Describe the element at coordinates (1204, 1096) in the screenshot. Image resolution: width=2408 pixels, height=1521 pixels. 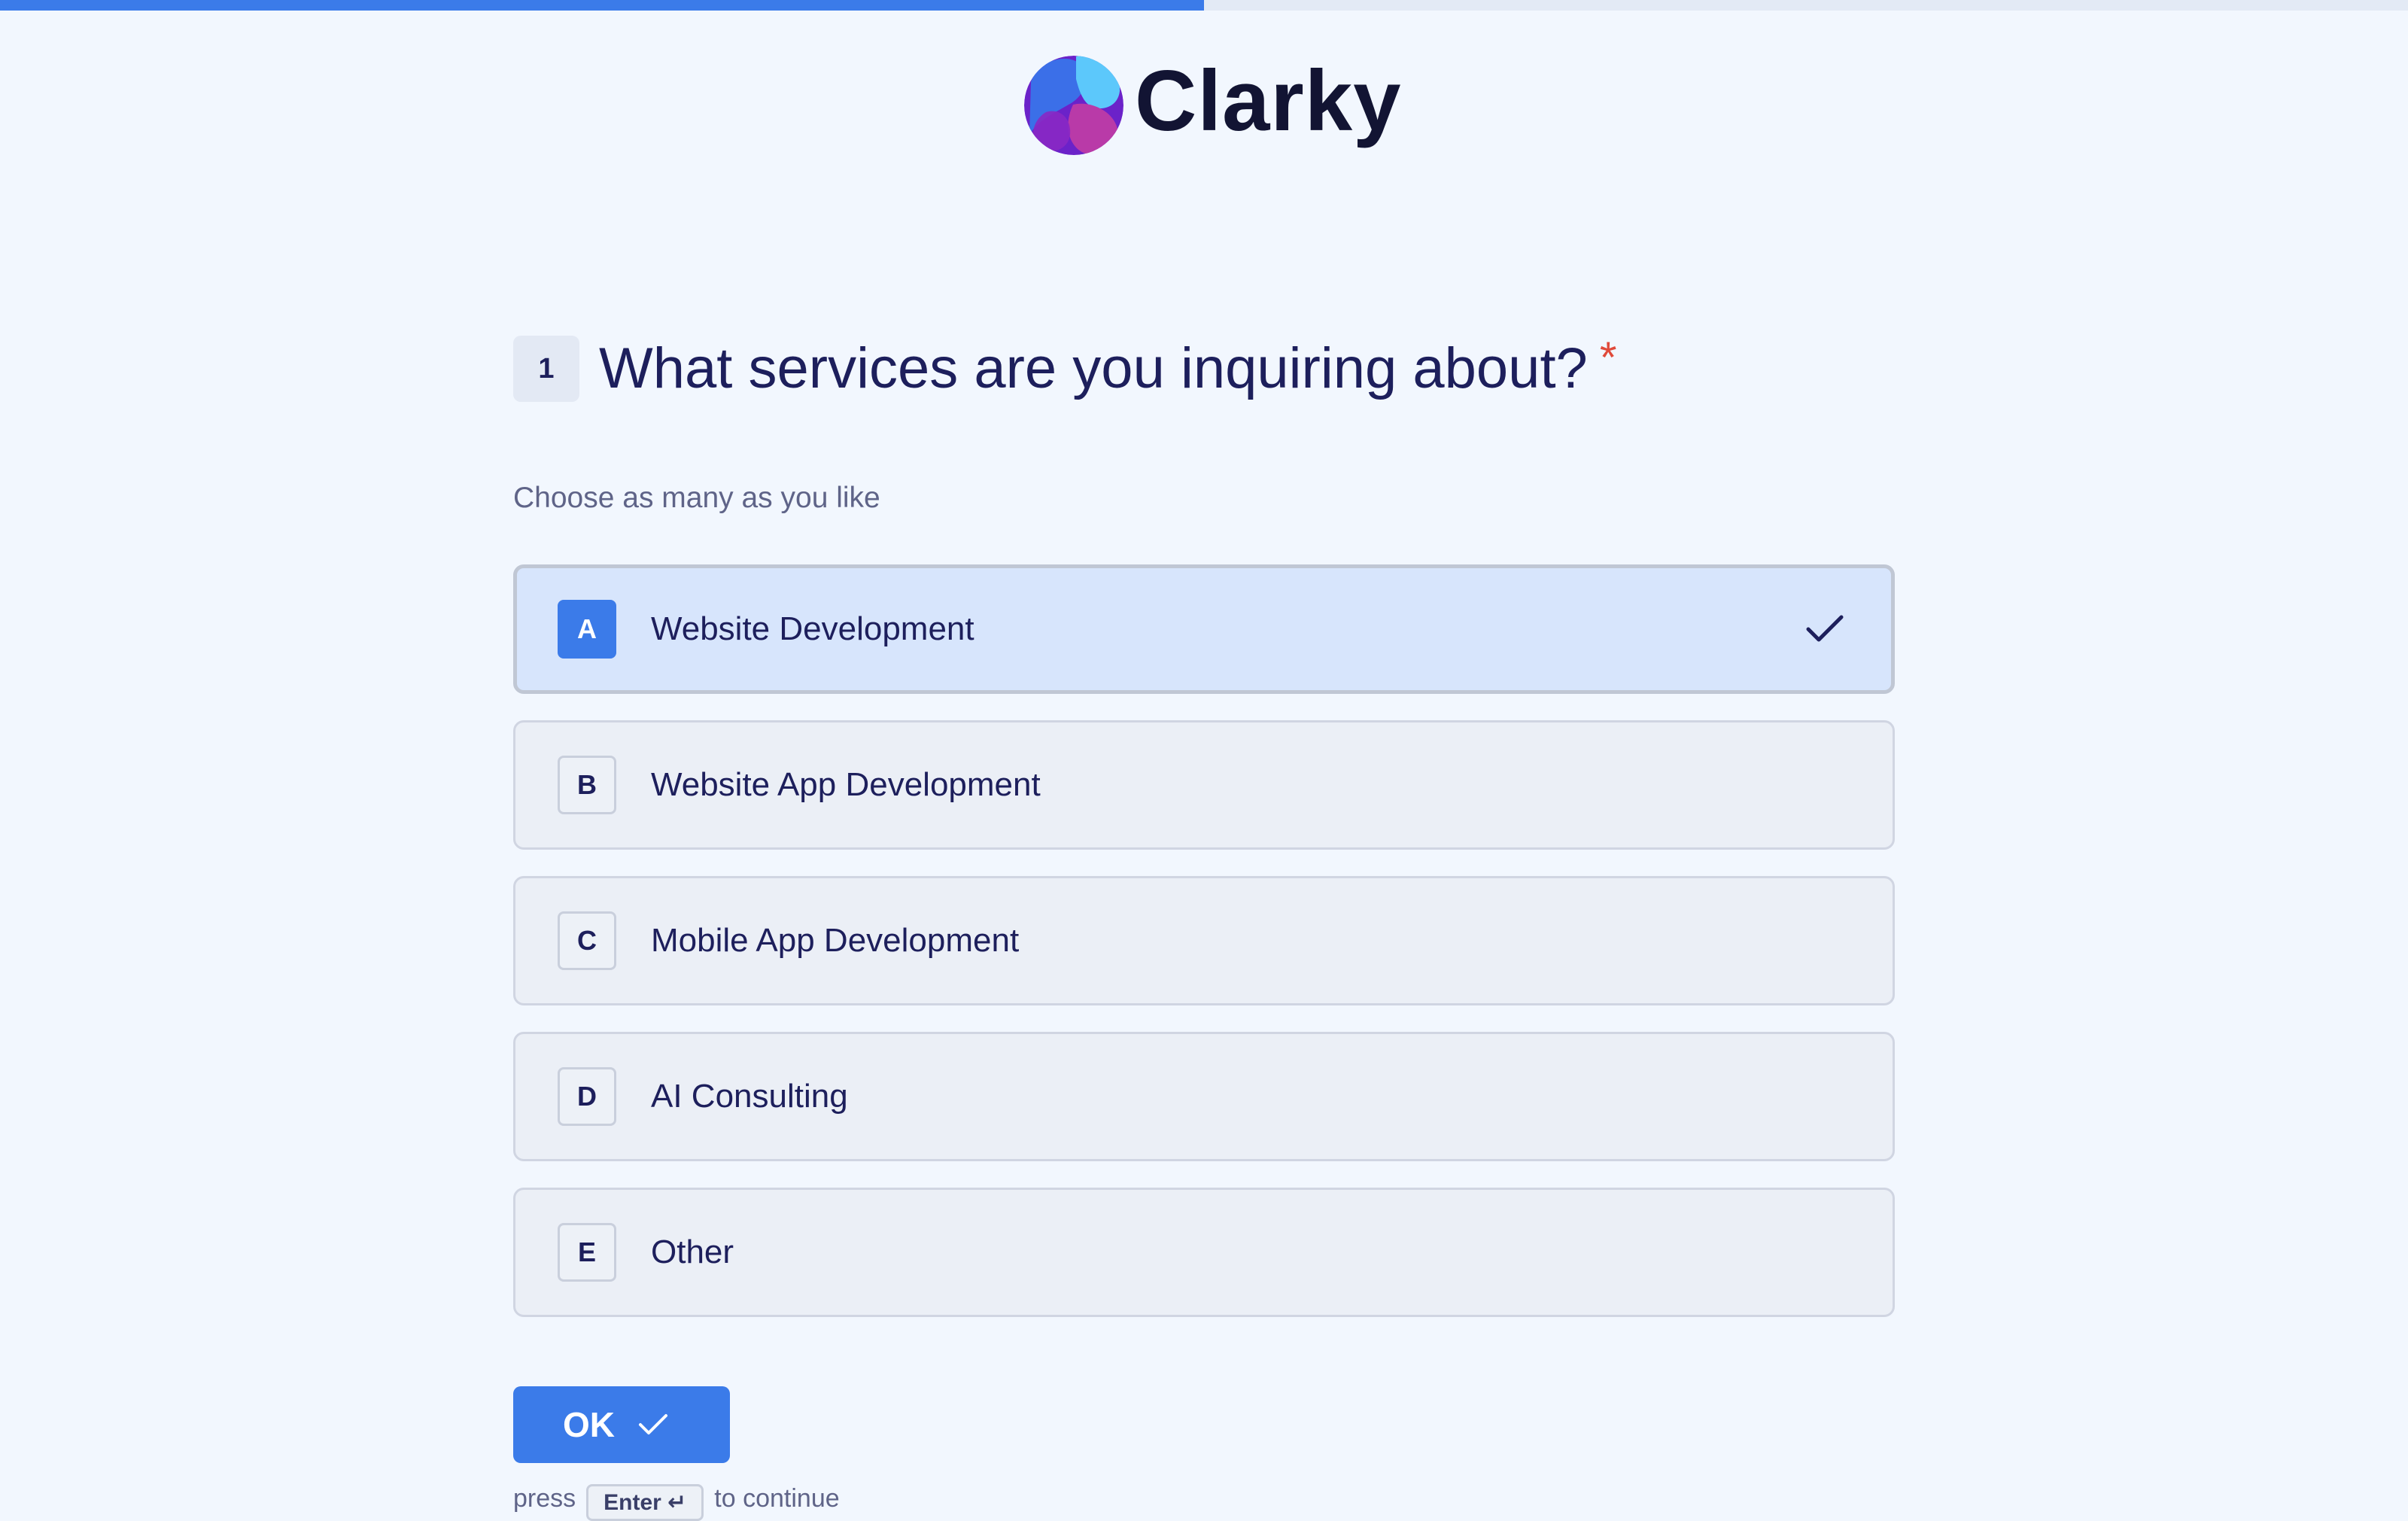
I see `option-ai-consulting: D AI Consulting` at that location.